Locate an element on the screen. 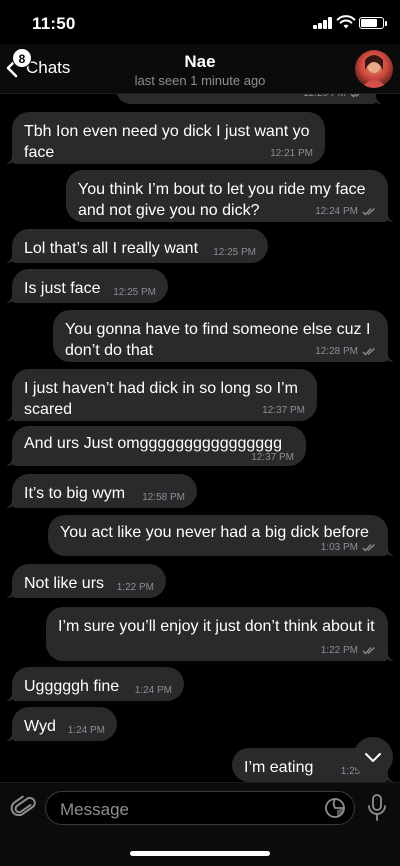  message-bubble-incoming: And urs Just omgggggggggggggggg 12:37 PM is located at coordinates (154, 446).